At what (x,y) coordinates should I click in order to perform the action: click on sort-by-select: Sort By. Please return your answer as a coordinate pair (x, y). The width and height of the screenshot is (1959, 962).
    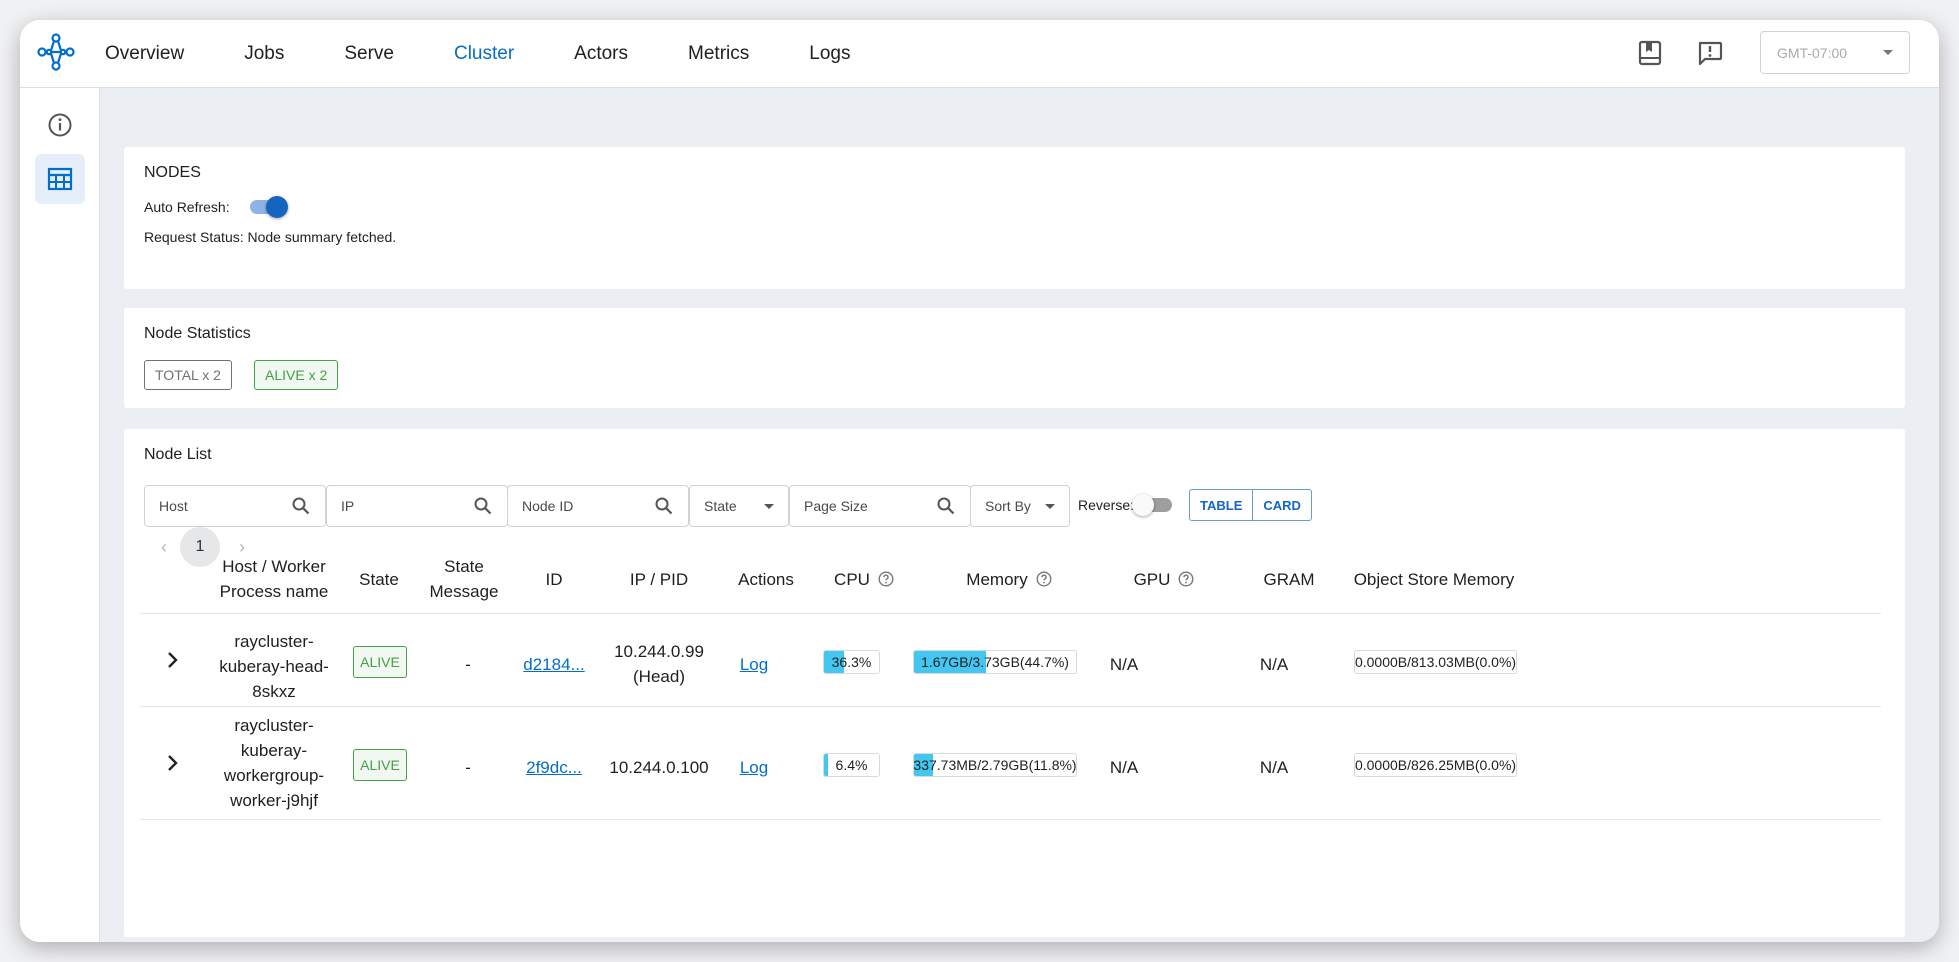
    Looking at the image, I should click on (1020, 506).